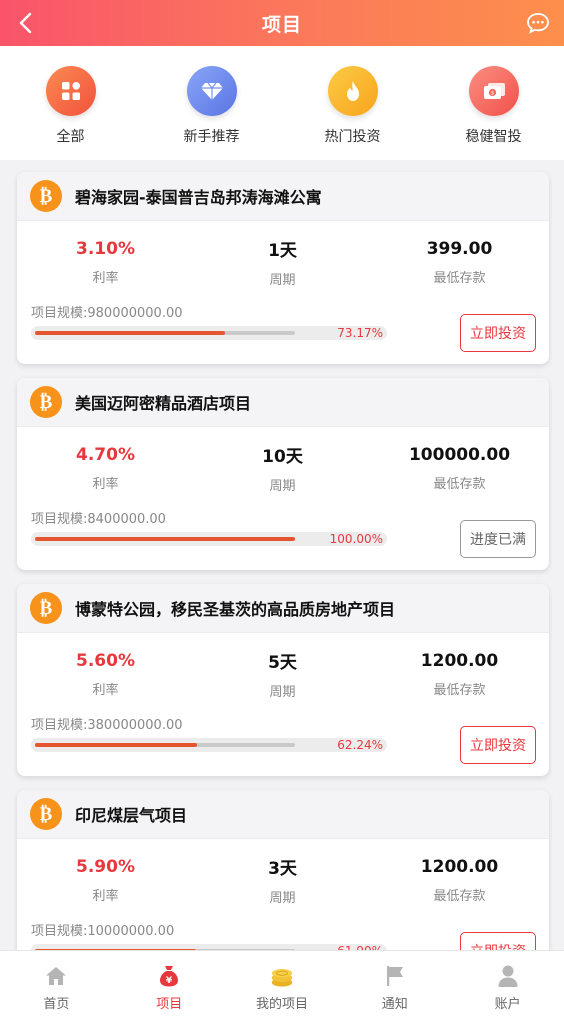 The height and width of the screenshot is (1025, 564). What do you see at coordinates (360, 333) in the screenshot?
I see `progress-percent: 73.17%` at bounding box center [360, 333].